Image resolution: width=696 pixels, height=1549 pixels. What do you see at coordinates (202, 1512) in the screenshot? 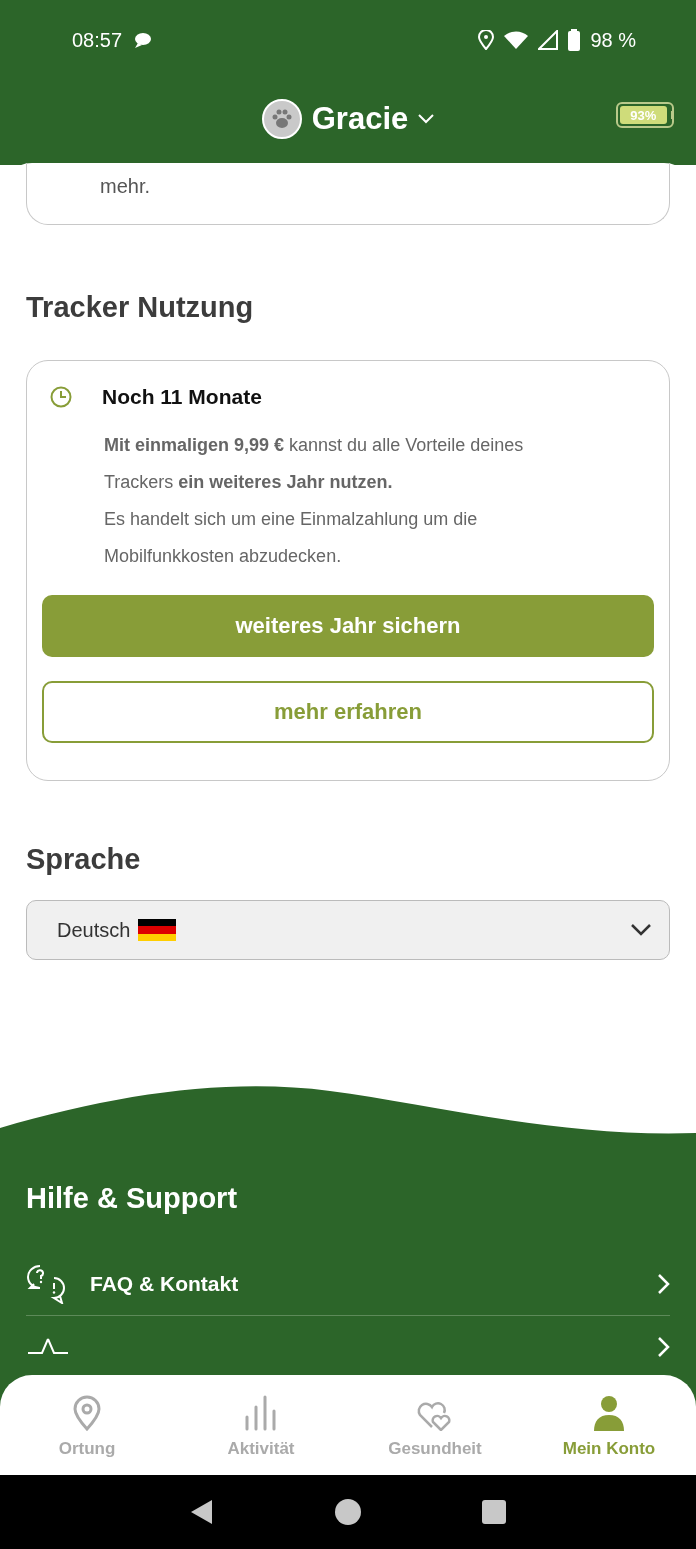
I see `back-icon` at bounding box center [202, 1512].